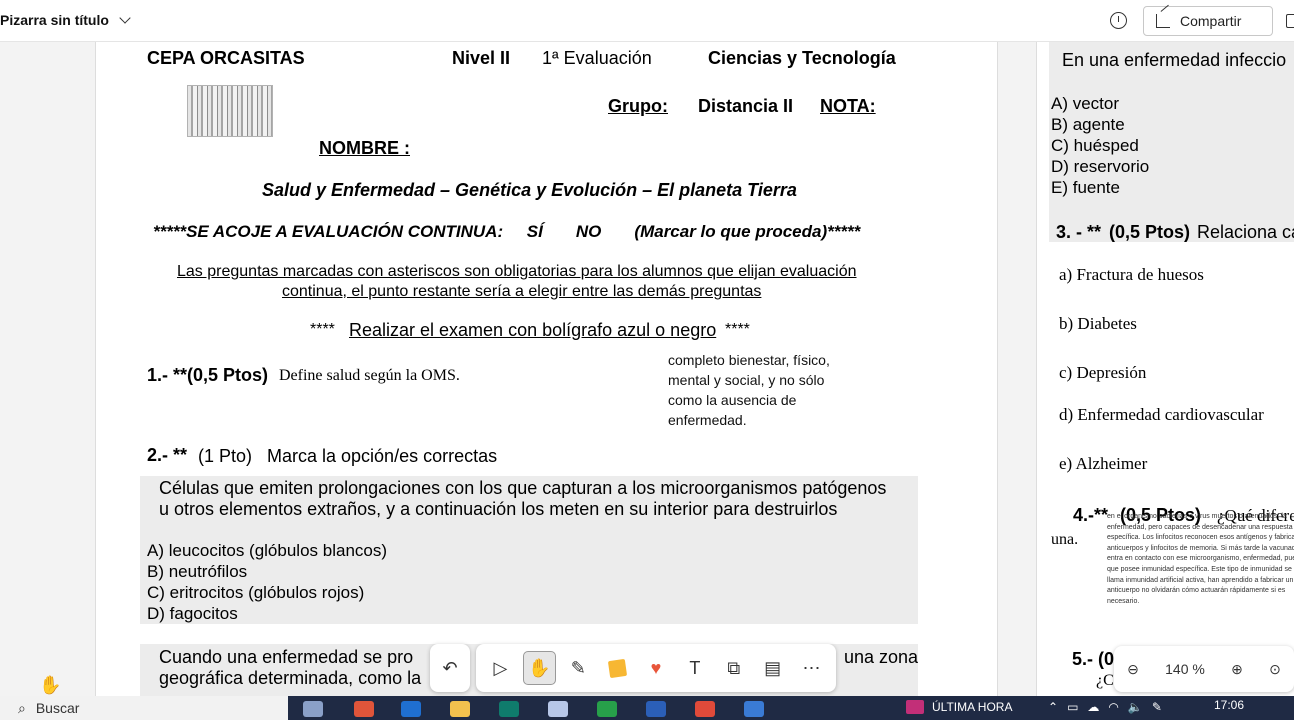 The image size is (1294, 720). What do you see at coordinates (1133, 669) in the screenshot?
I see `zoom-out-button: ⊖` at bounding box center [1133, 669].